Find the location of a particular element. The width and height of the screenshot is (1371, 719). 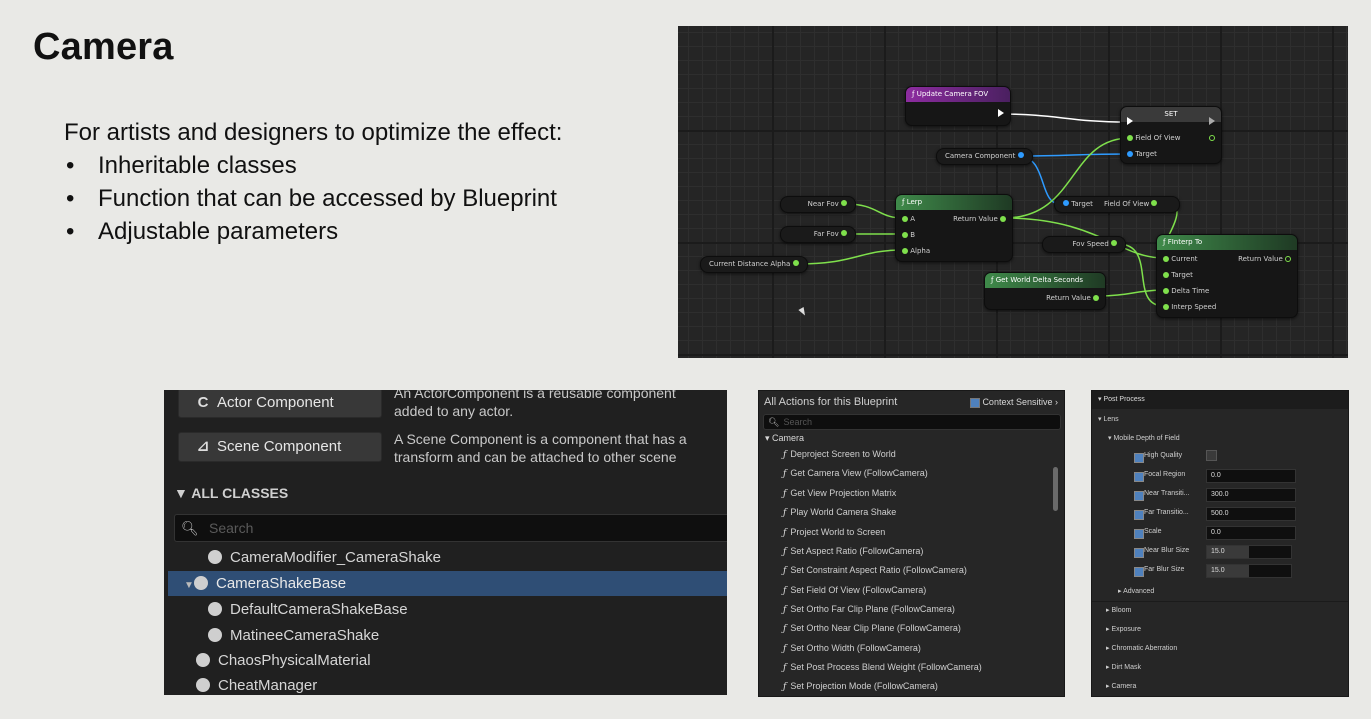

class-item: DefaultCameraShakeBase is located at coordinates (447, 609).